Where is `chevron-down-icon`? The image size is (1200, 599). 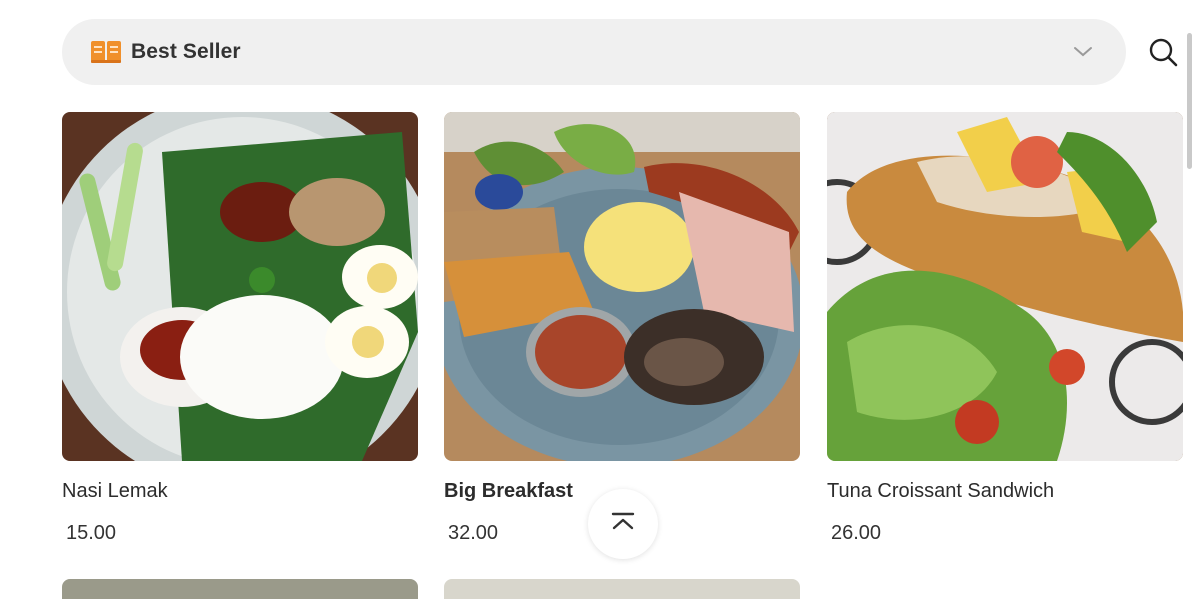
chevron-down-icon is located at coordinates (1083, 51).